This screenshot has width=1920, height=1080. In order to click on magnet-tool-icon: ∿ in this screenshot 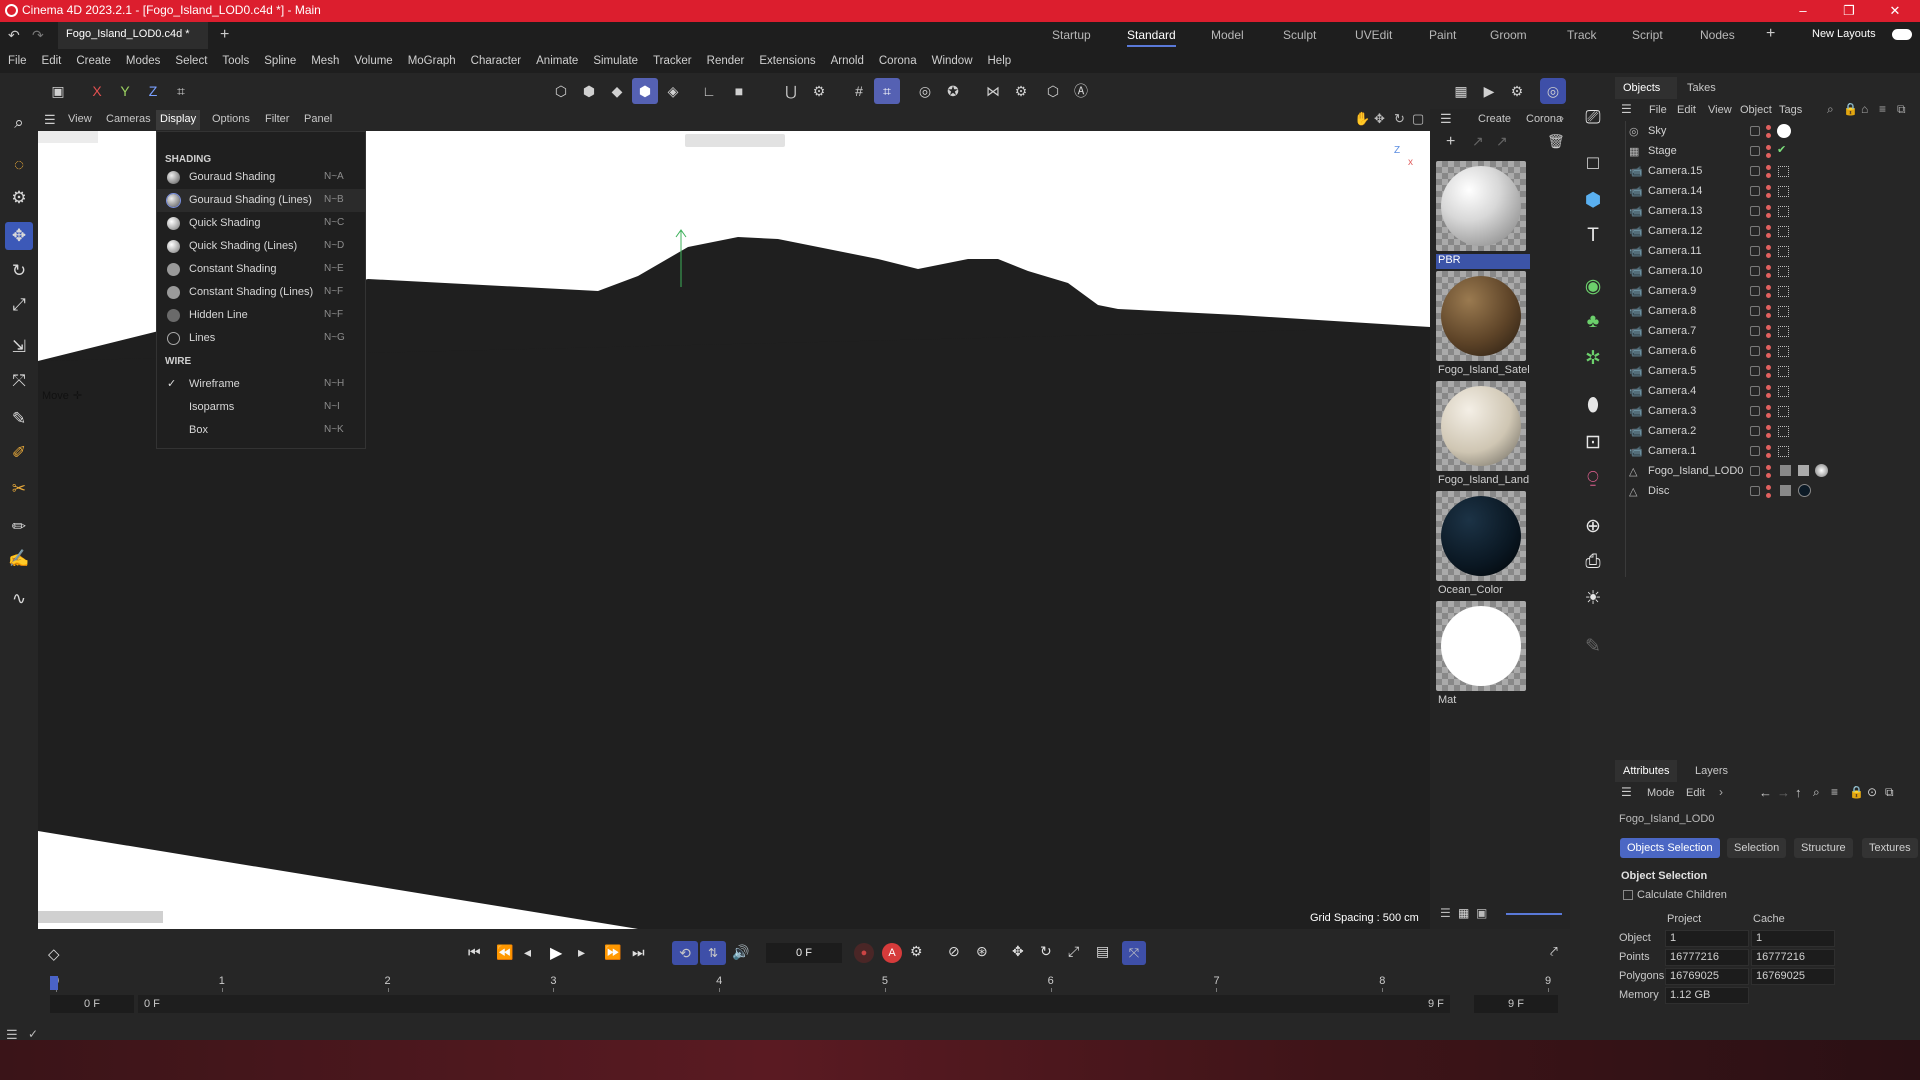, I will do `click(19, 599)`.